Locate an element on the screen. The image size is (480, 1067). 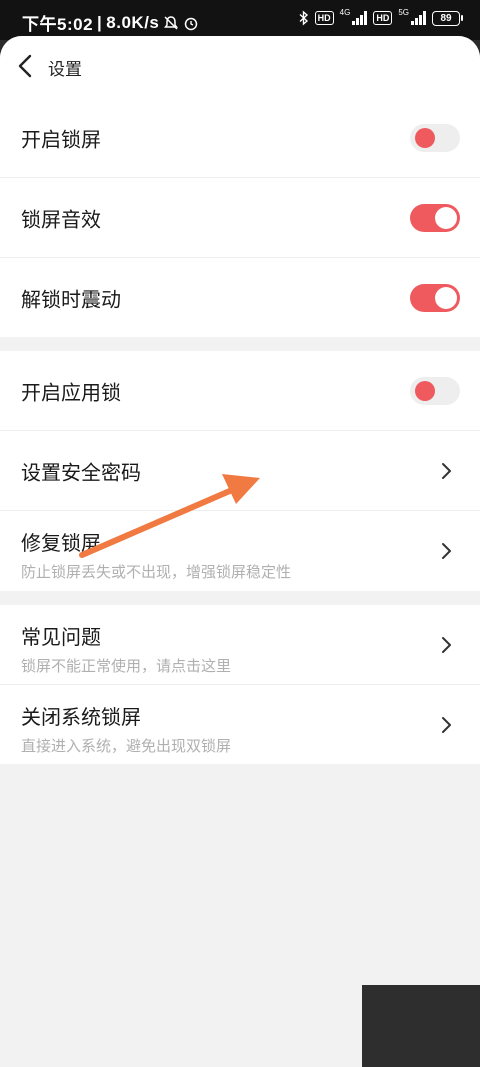
status-left: 下午5:02 | 8.0K/s is located at coordinates (110, 22).